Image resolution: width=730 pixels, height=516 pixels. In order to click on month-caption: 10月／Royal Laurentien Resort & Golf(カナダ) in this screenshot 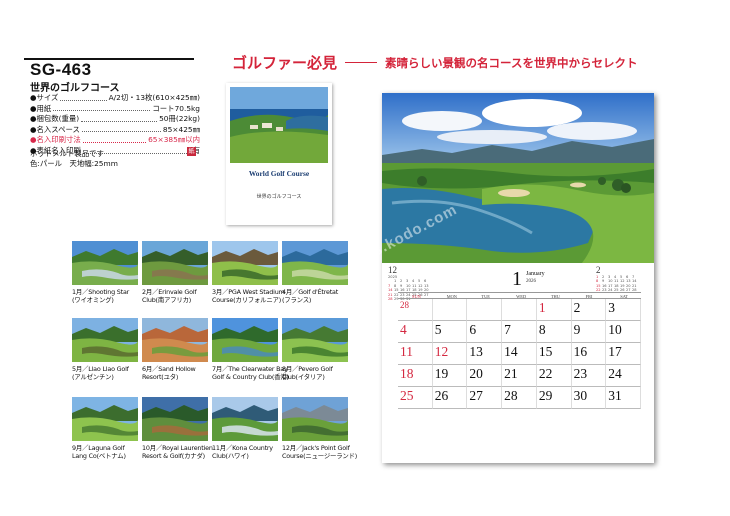, I will do `click(177, 452)`.